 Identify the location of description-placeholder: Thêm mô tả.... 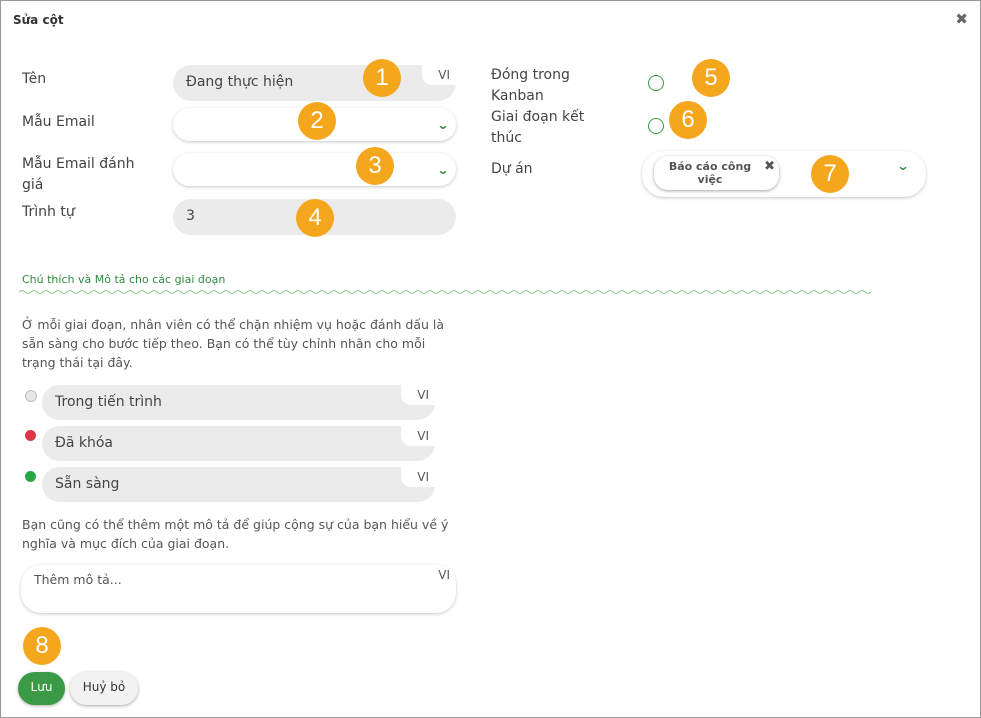
(78, 579).